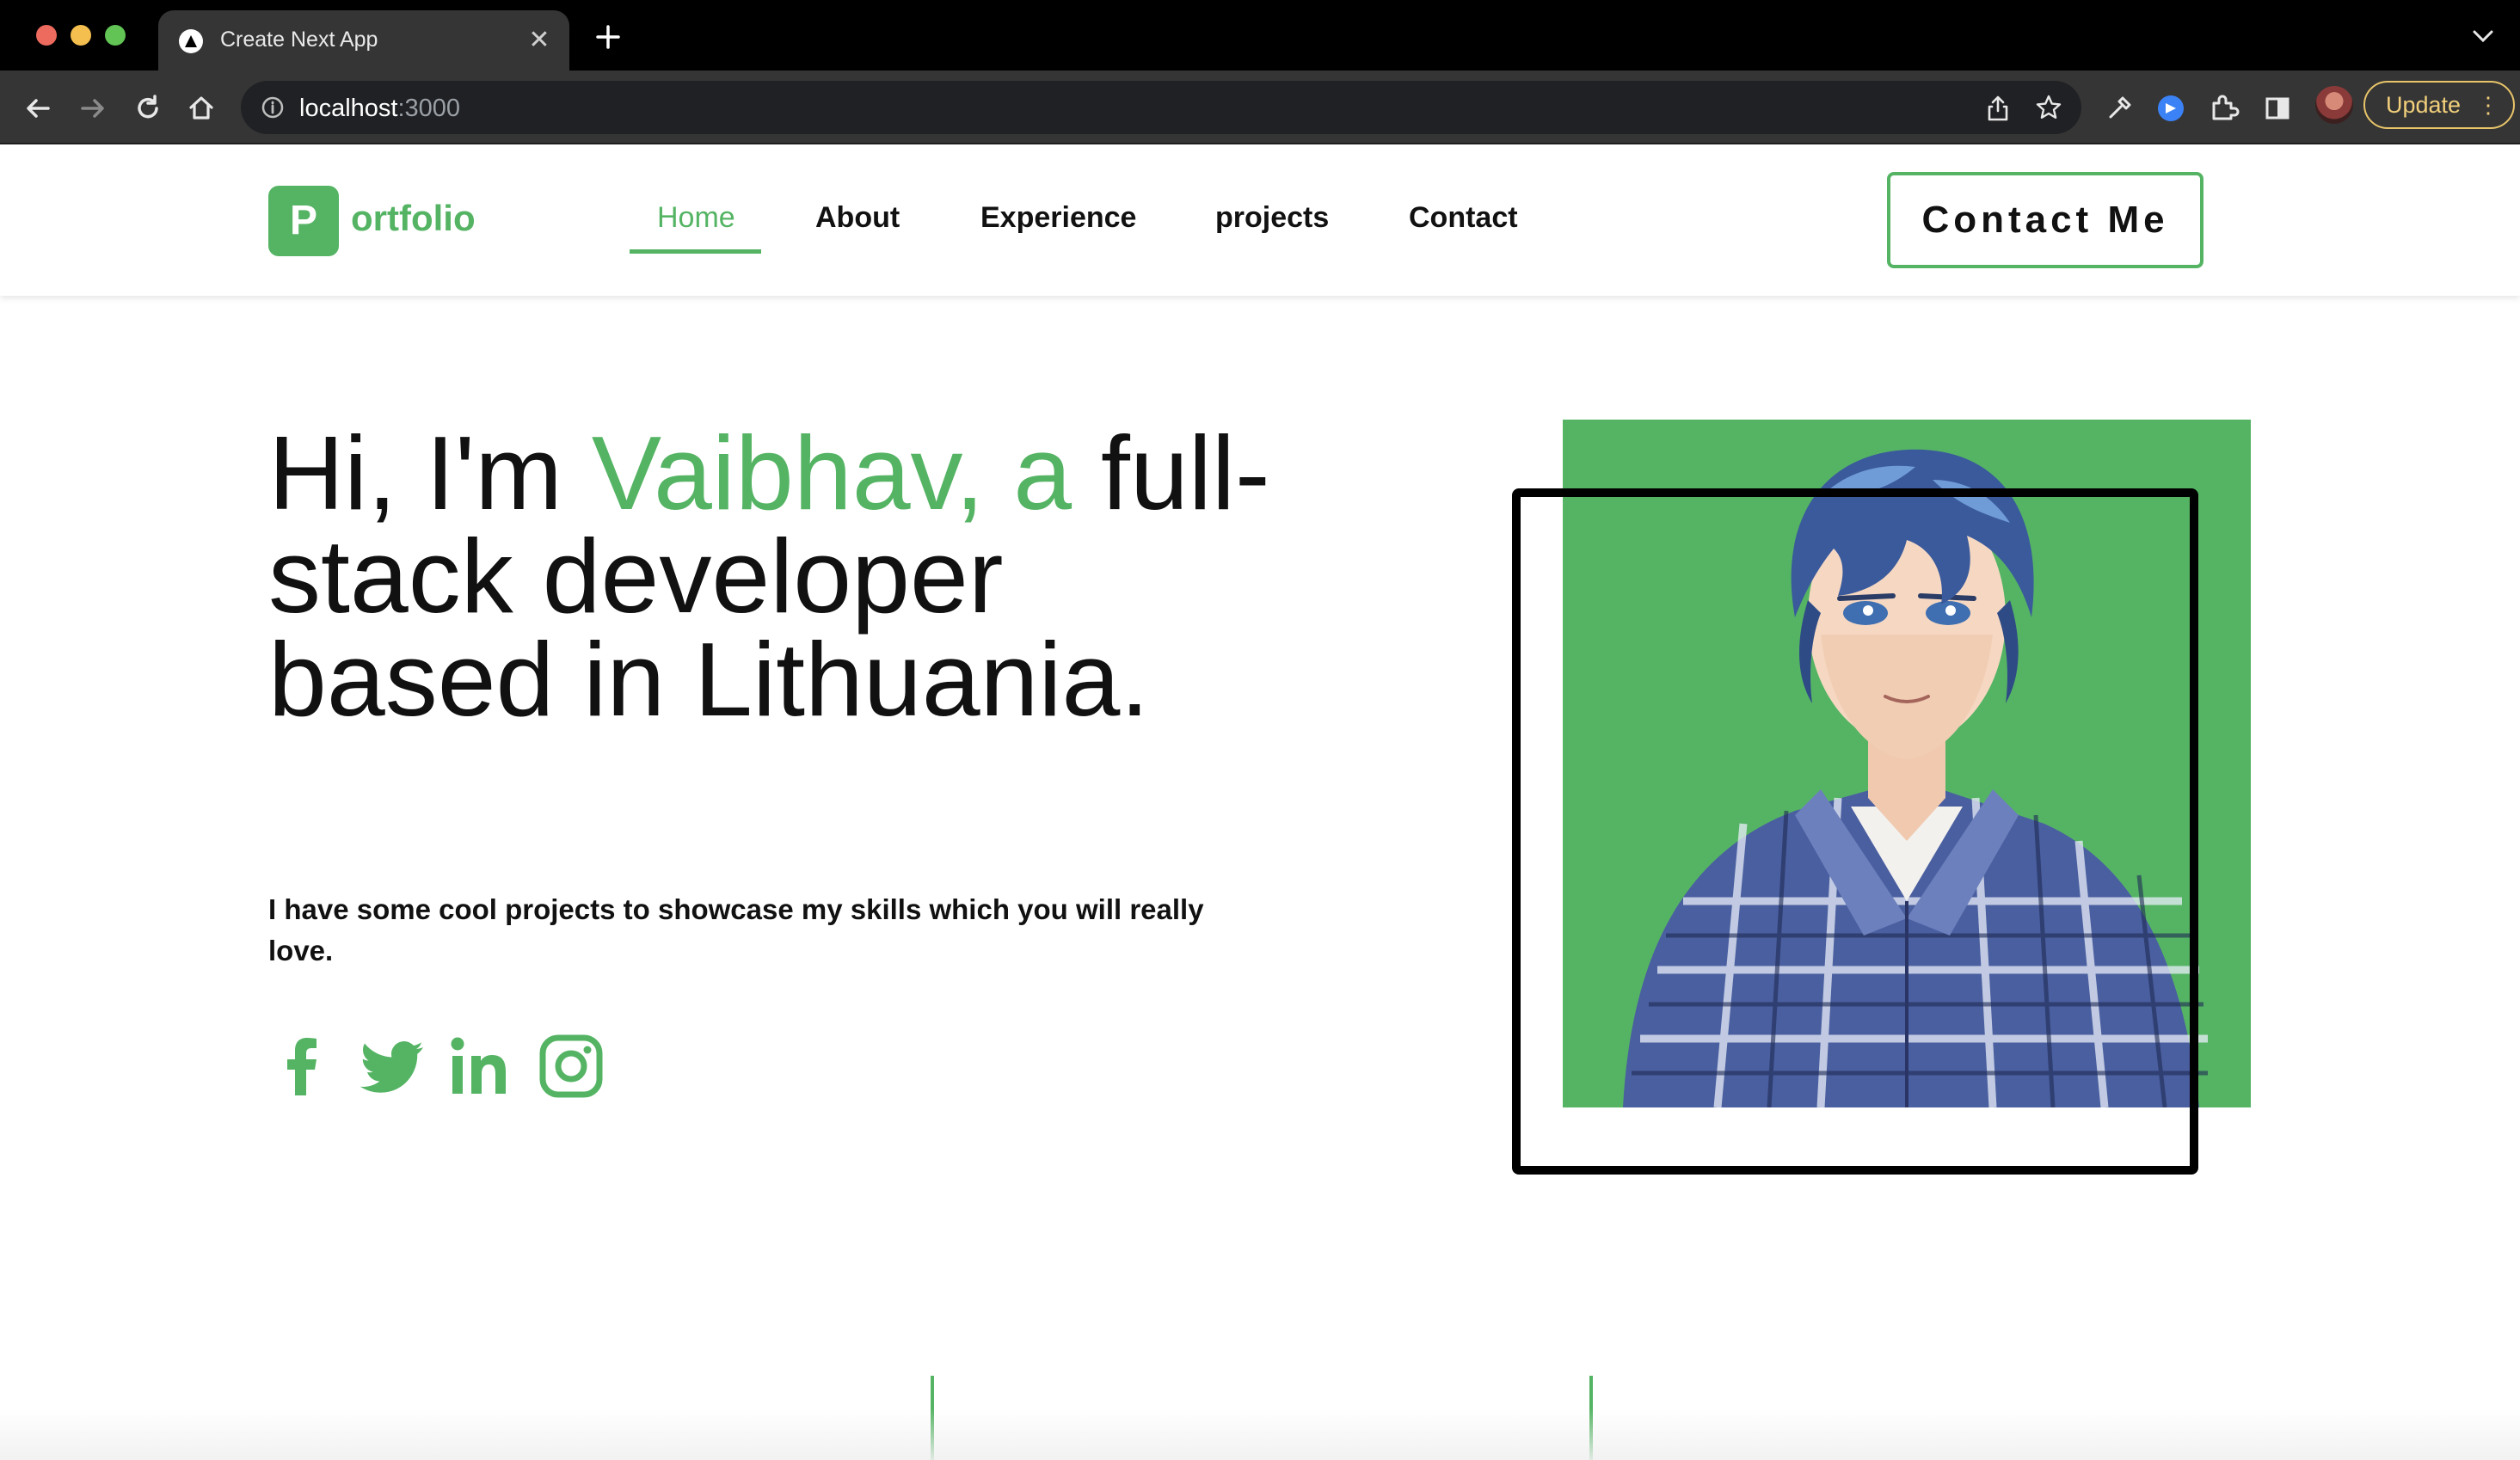 The image size is (2520, 1460). What do you see at coordinates (392, 1066) in the screenshot?
I see `twitter-icon` at bounding box center [392, 1066].